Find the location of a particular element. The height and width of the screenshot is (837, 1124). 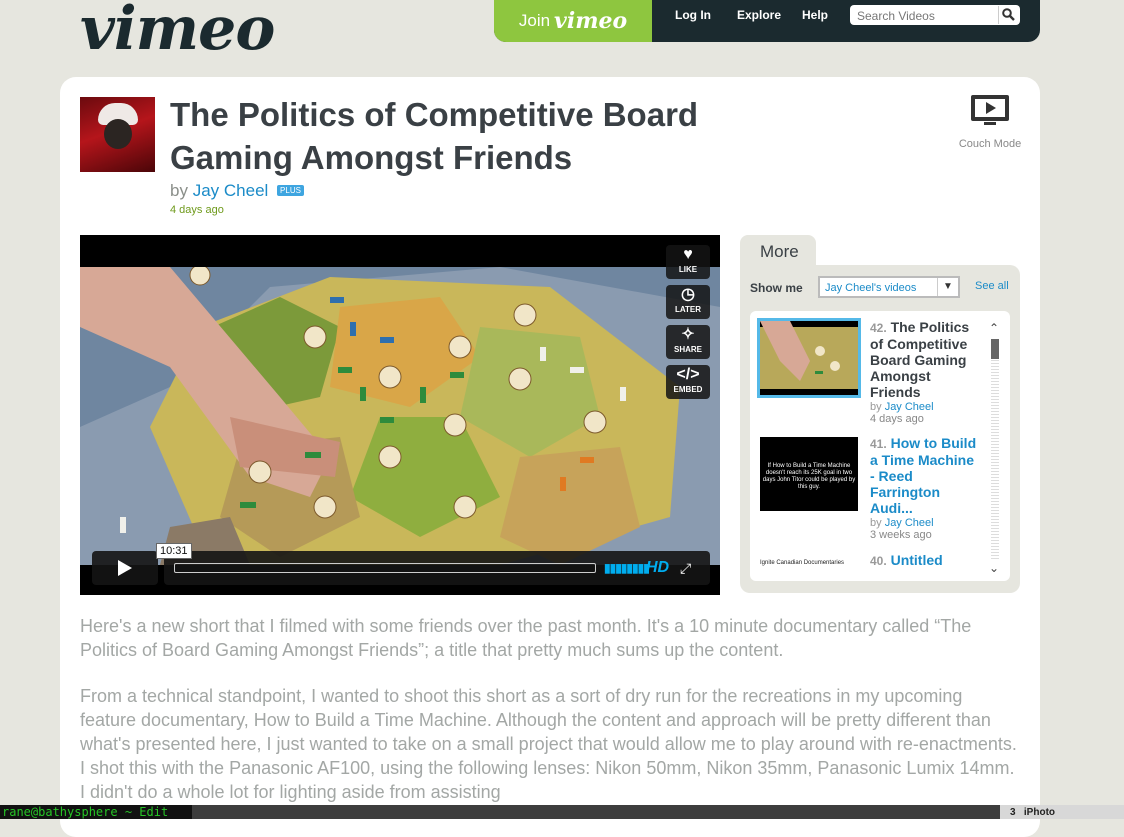

os-taskbar: rane@bathysphere ~ Edit 3 iPhoto is located at coordinates (562, 812).